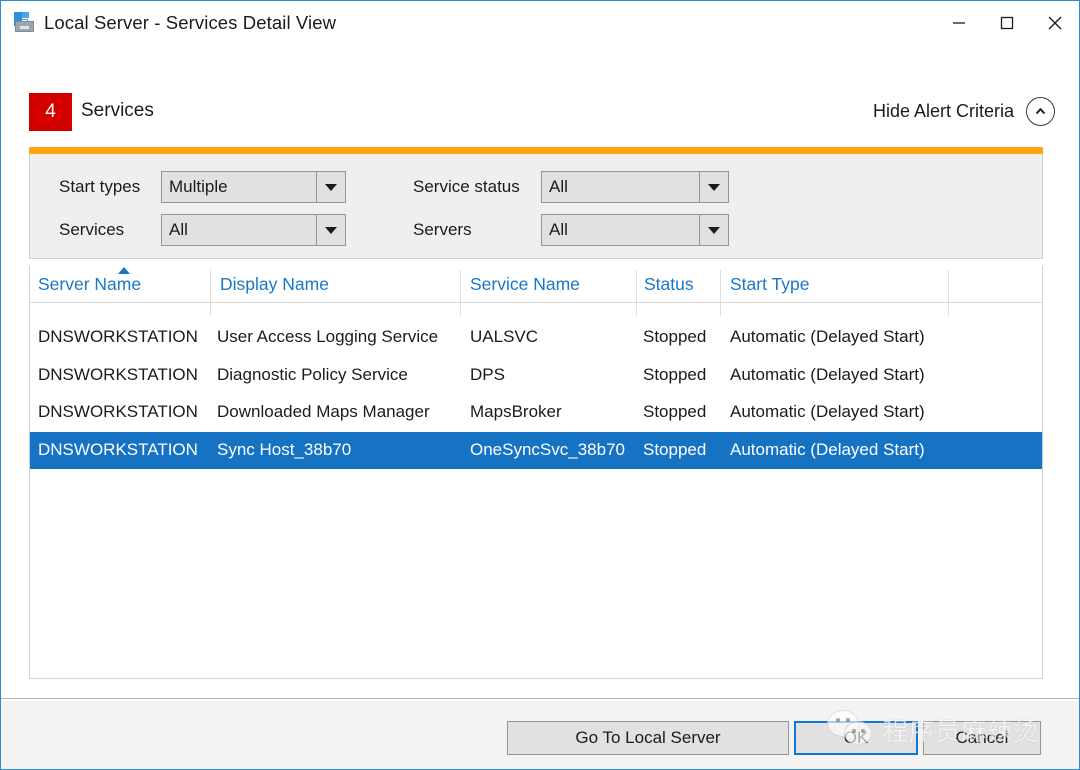  Describe the element at coordinates (284, 449) in the screenshot. I see `cell-display-name: Sync Host_38b70` at that location.